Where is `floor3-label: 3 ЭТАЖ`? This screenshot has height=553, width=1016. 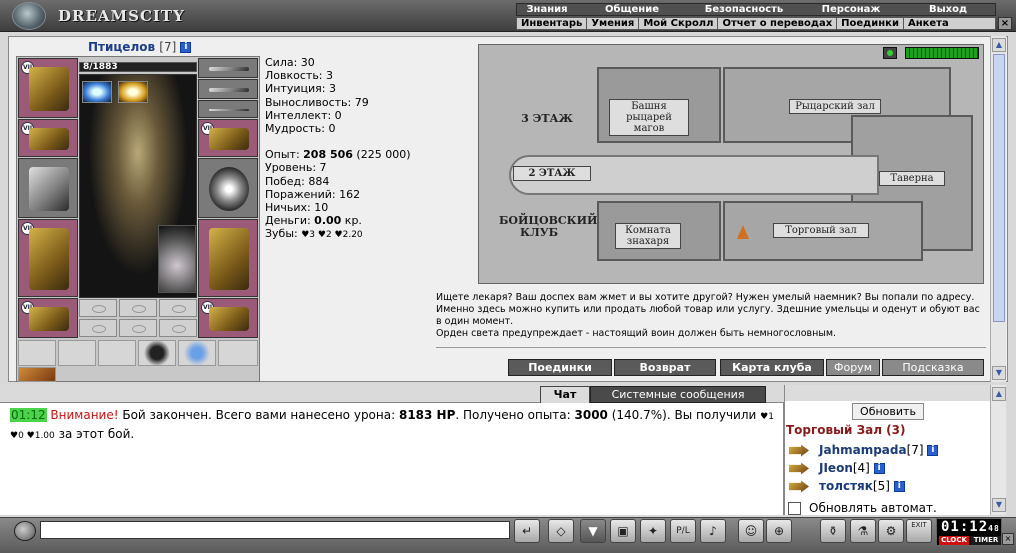
floor3-label: 3 ЭТАЖ is located at coordinates (547, 119).